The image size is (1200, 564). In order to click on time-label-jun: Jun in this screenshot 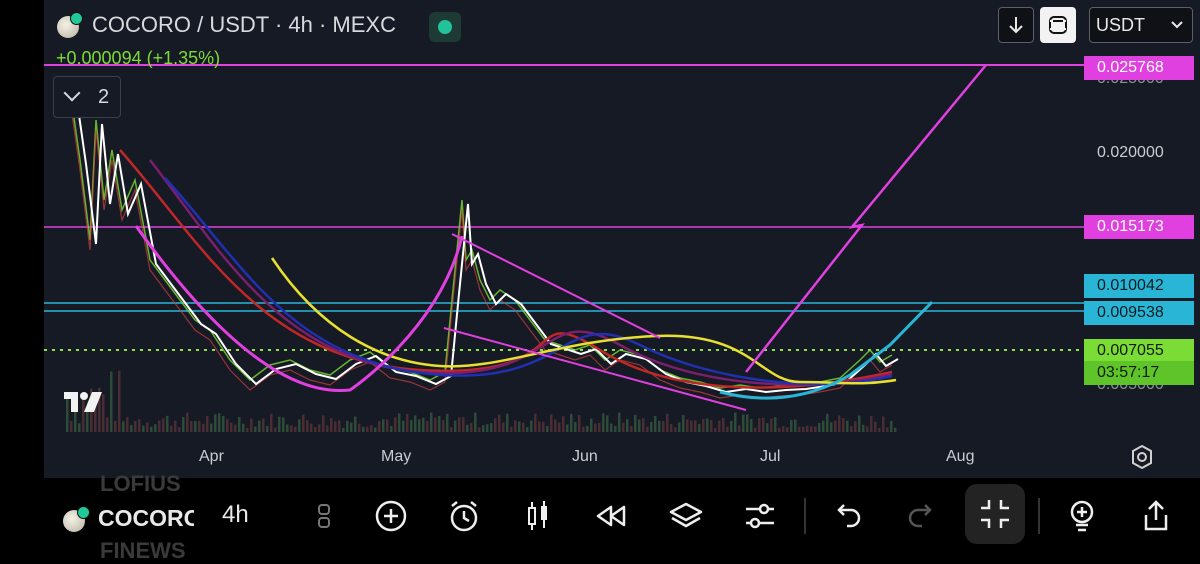, I will do `click(585, 456)`.